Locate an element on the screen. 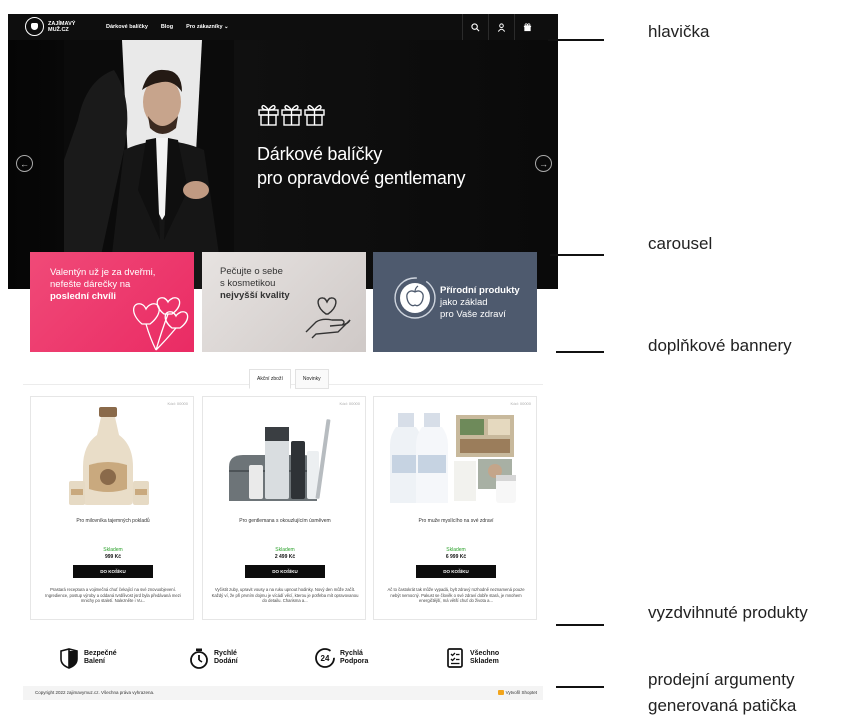 The image size is (846, 717). shoptet-credit: Vytvořil Shoptet is located at coordinates (517, 692).